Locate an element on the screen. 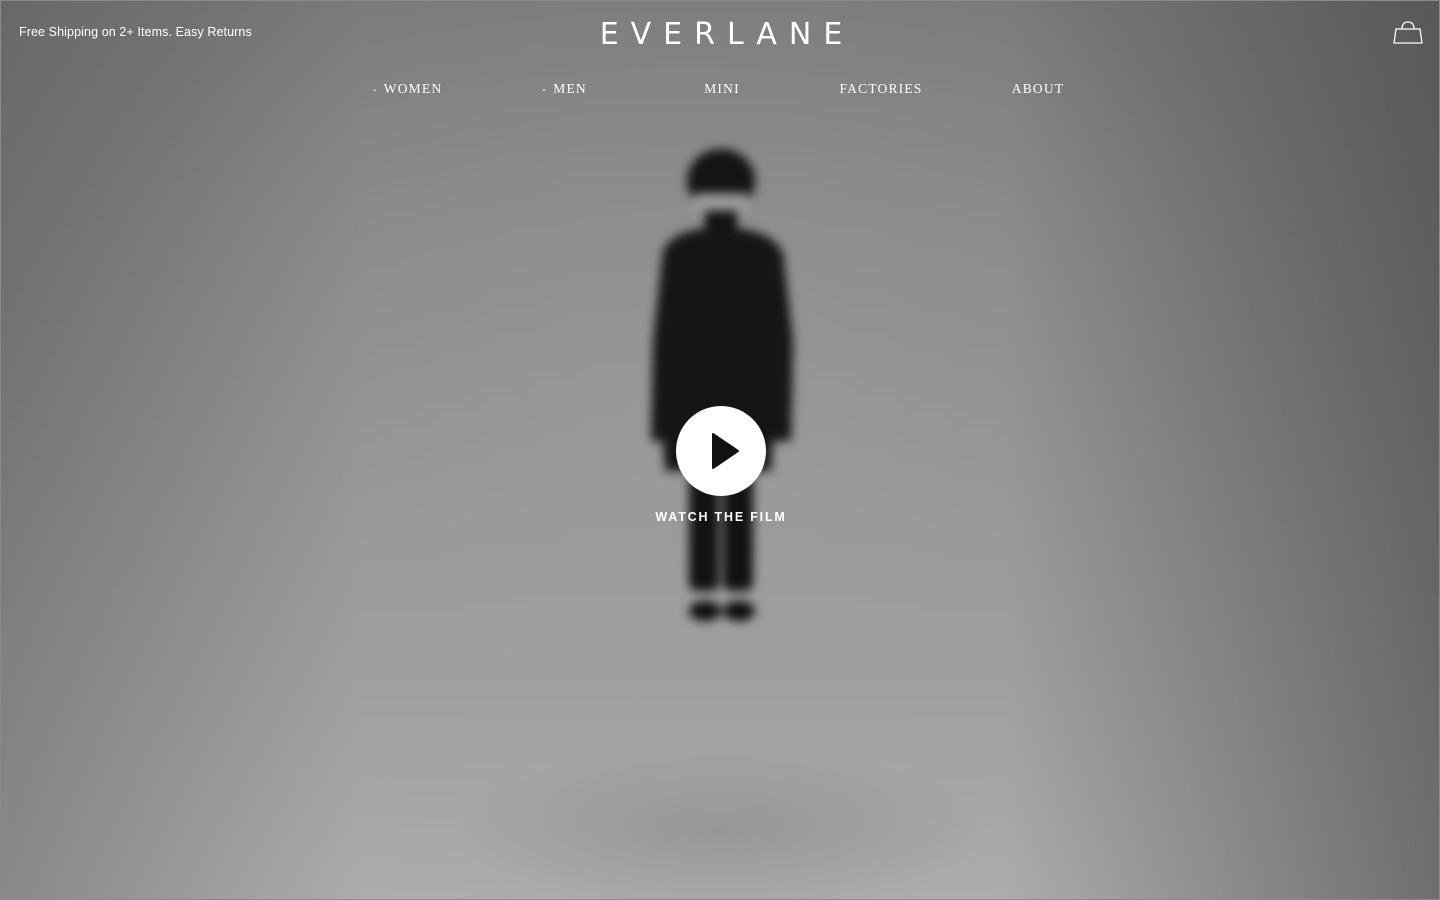 The height and width of the screenshot is (900, 1440). nav-item-men: ⌄ MEN is located at coordinates (564, 89).